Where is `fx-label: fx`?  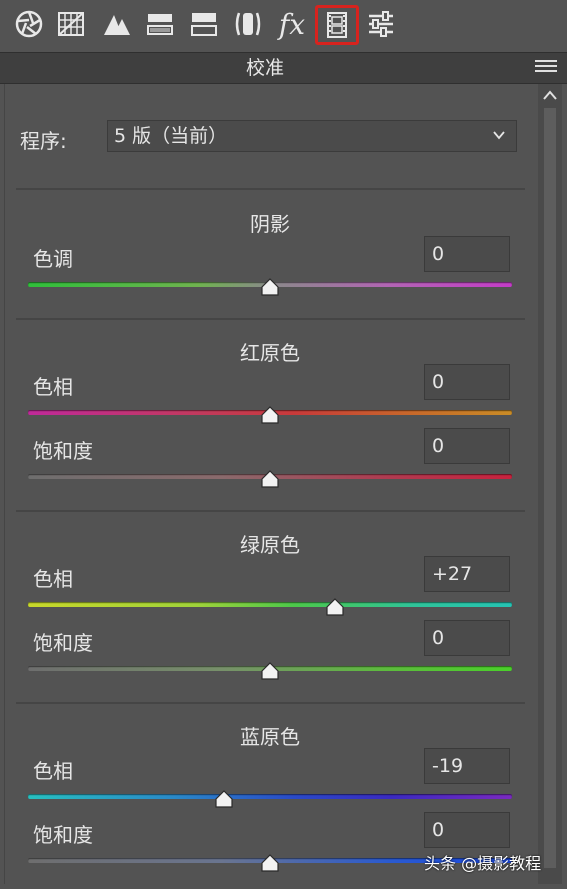
fx-label: fx is located at coordinates (292, 24).